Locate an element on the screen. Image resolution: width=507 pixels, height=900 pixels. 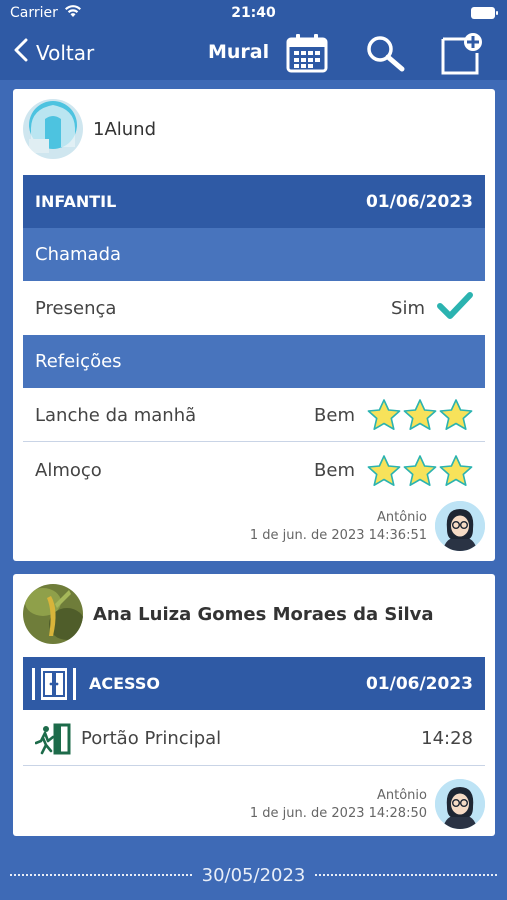
row-value: 14:28 is located at coordinates (447, 738).